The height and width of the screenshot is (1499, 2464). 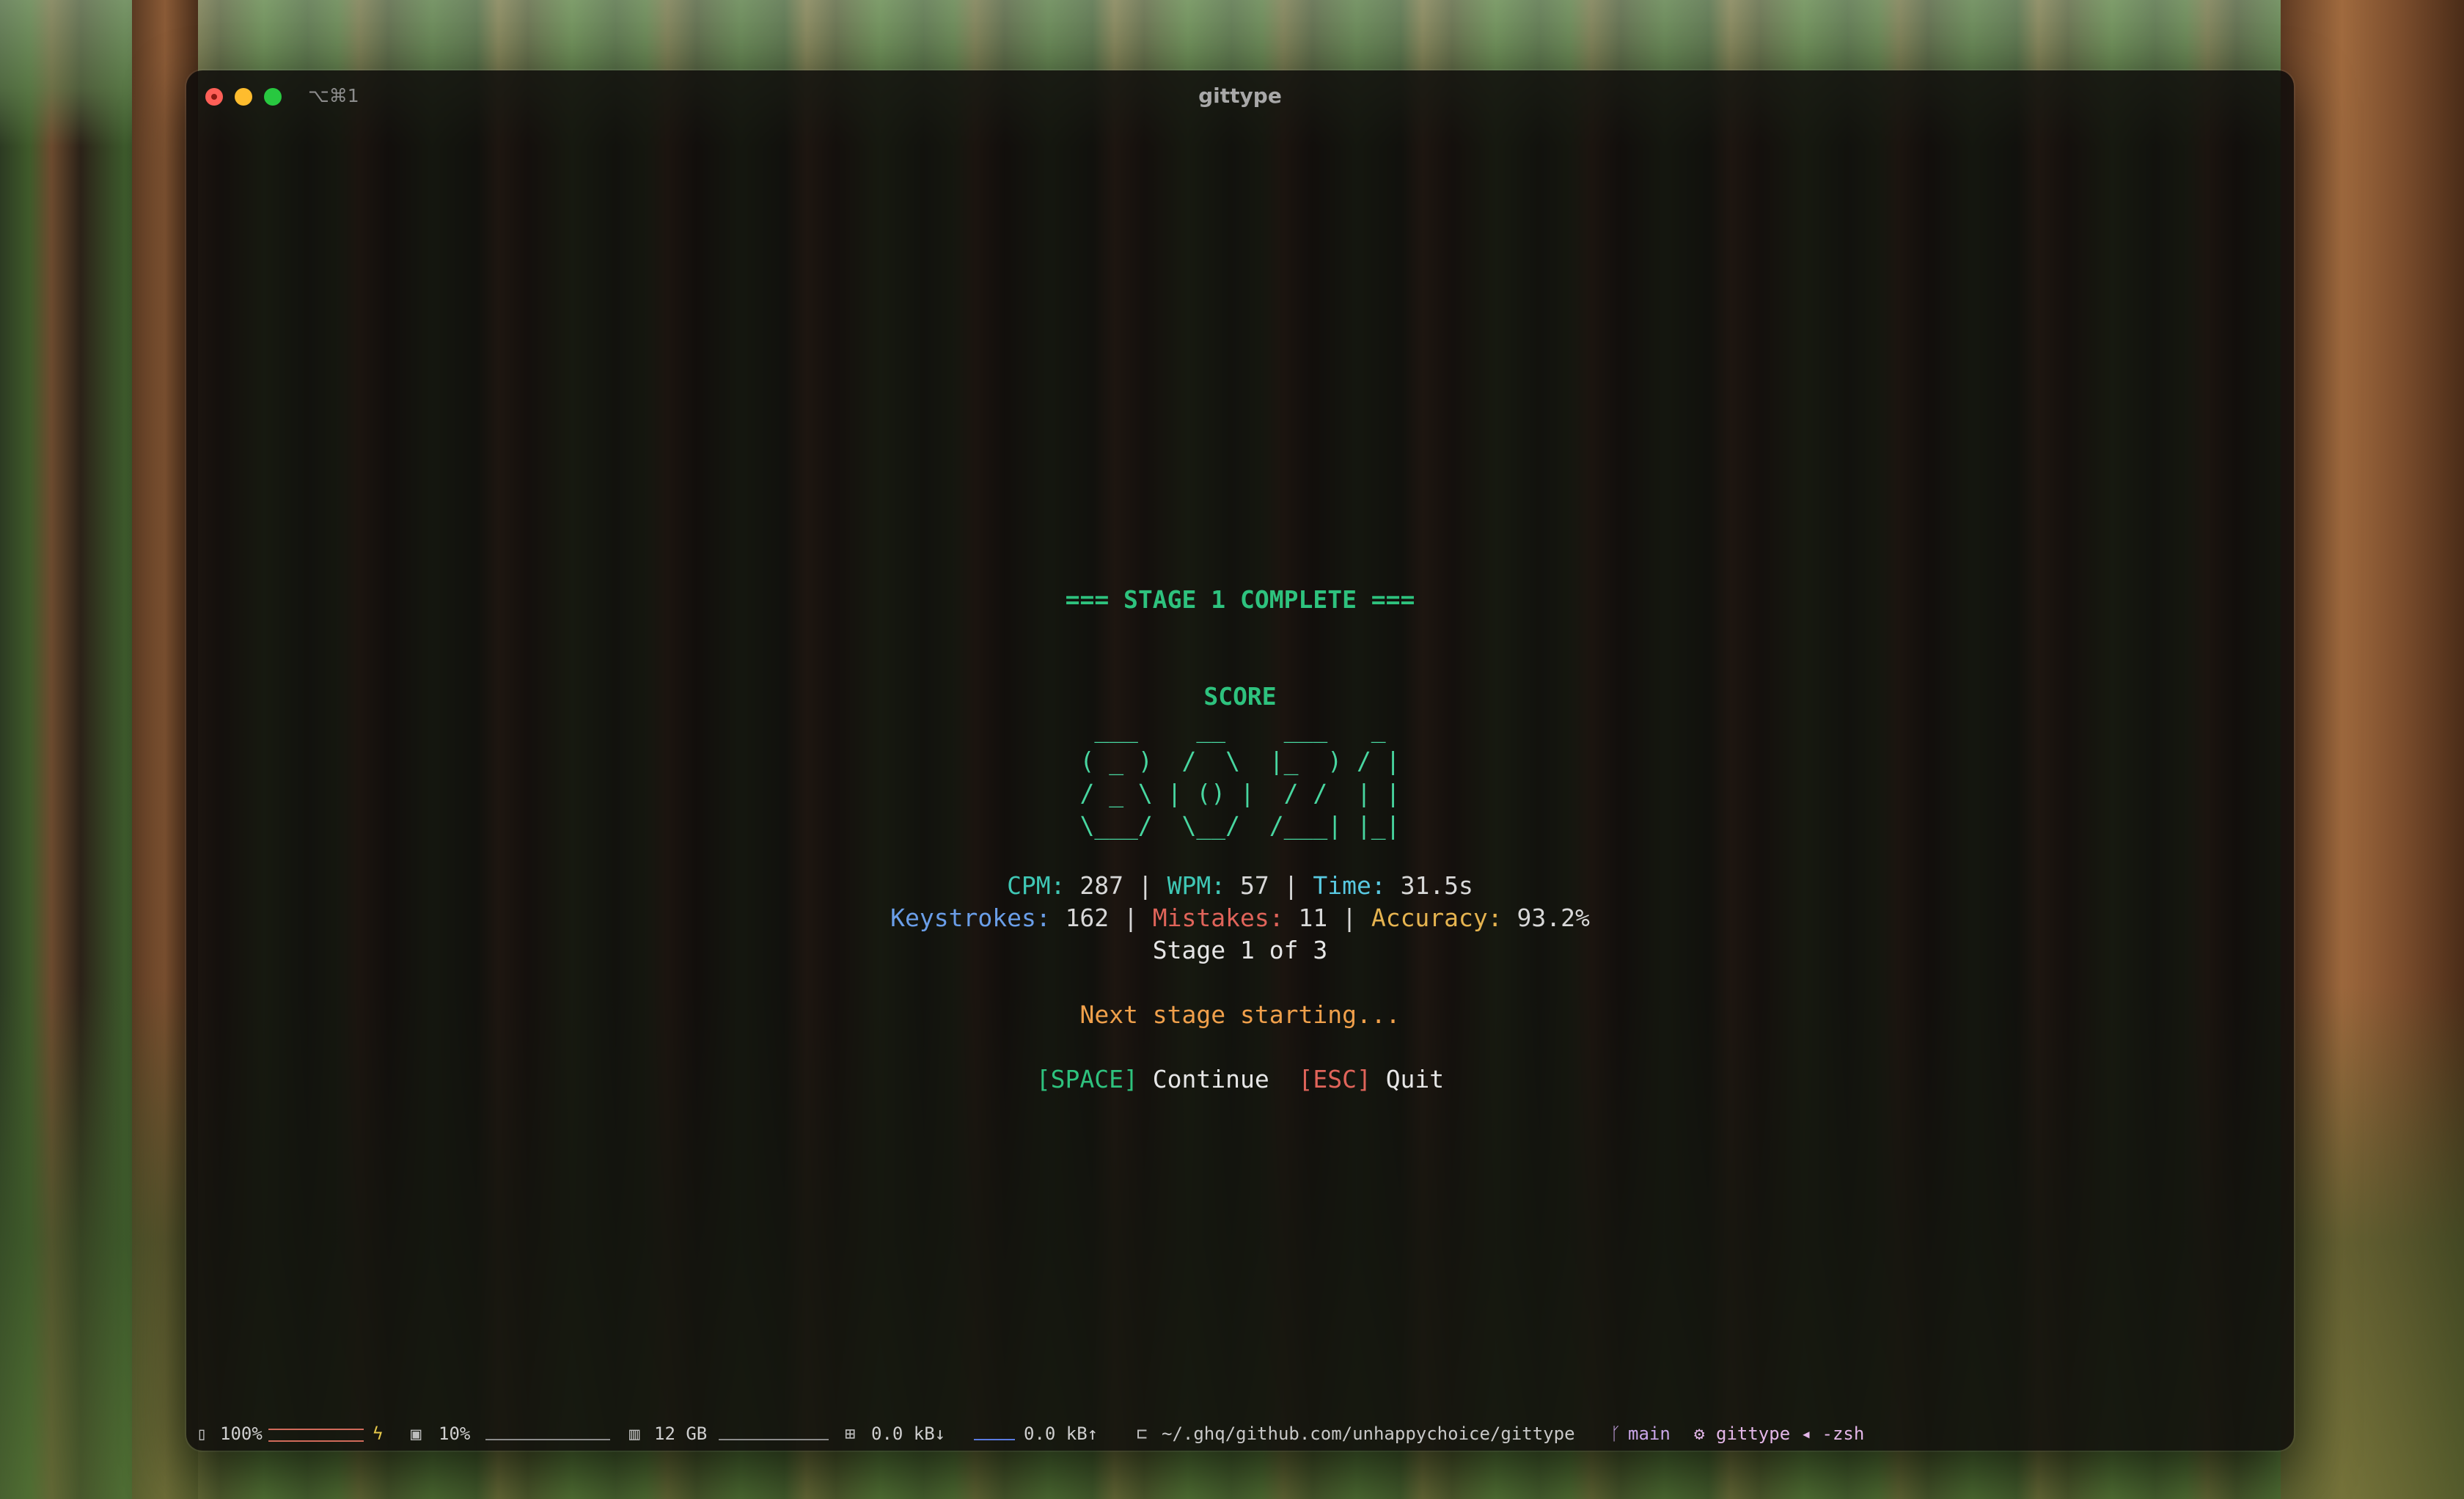 I want to click on network-up: 0.0 kB↑, so click(x=1061, y=1433).